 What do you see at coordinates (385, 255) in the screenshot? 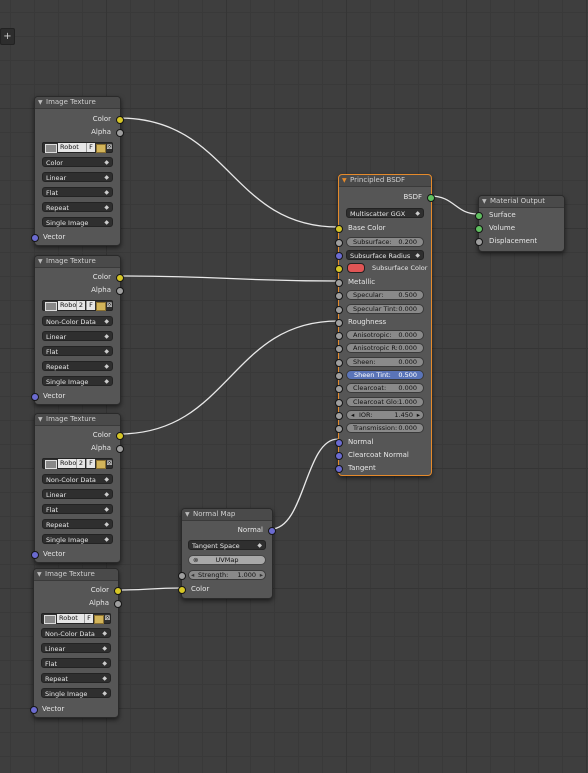
I see `subsurface-radius-dropdown: Subsurface Radius ◆` at bounding box center [385, 255].